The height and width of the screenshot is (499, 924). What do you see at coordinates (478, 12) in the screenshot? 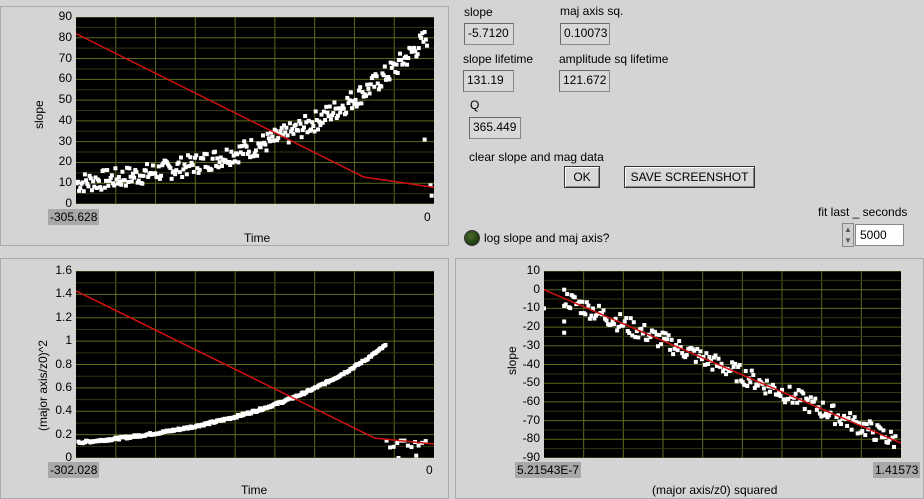
I see `slope-label: slope` at bounding box center [478, 12].